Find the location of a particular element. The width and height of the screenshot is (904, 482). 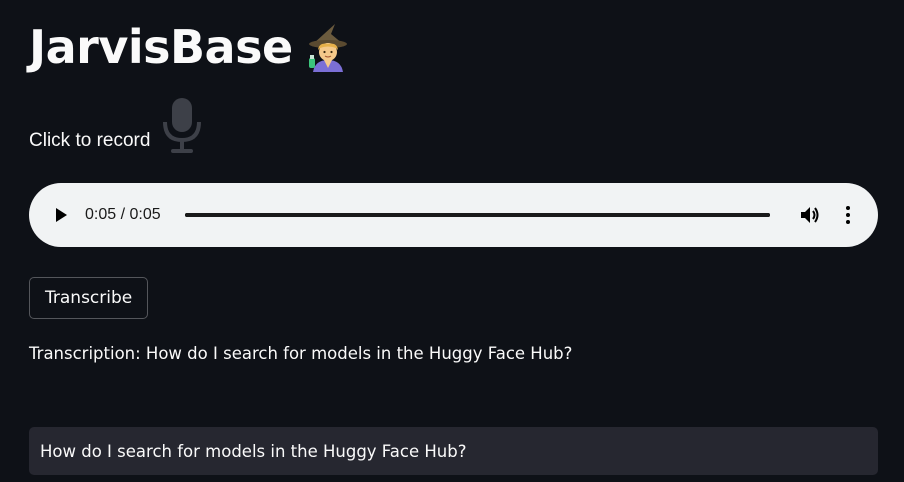

audio-player: 0:05 / 0:05 is located at coordinates (453, 215).